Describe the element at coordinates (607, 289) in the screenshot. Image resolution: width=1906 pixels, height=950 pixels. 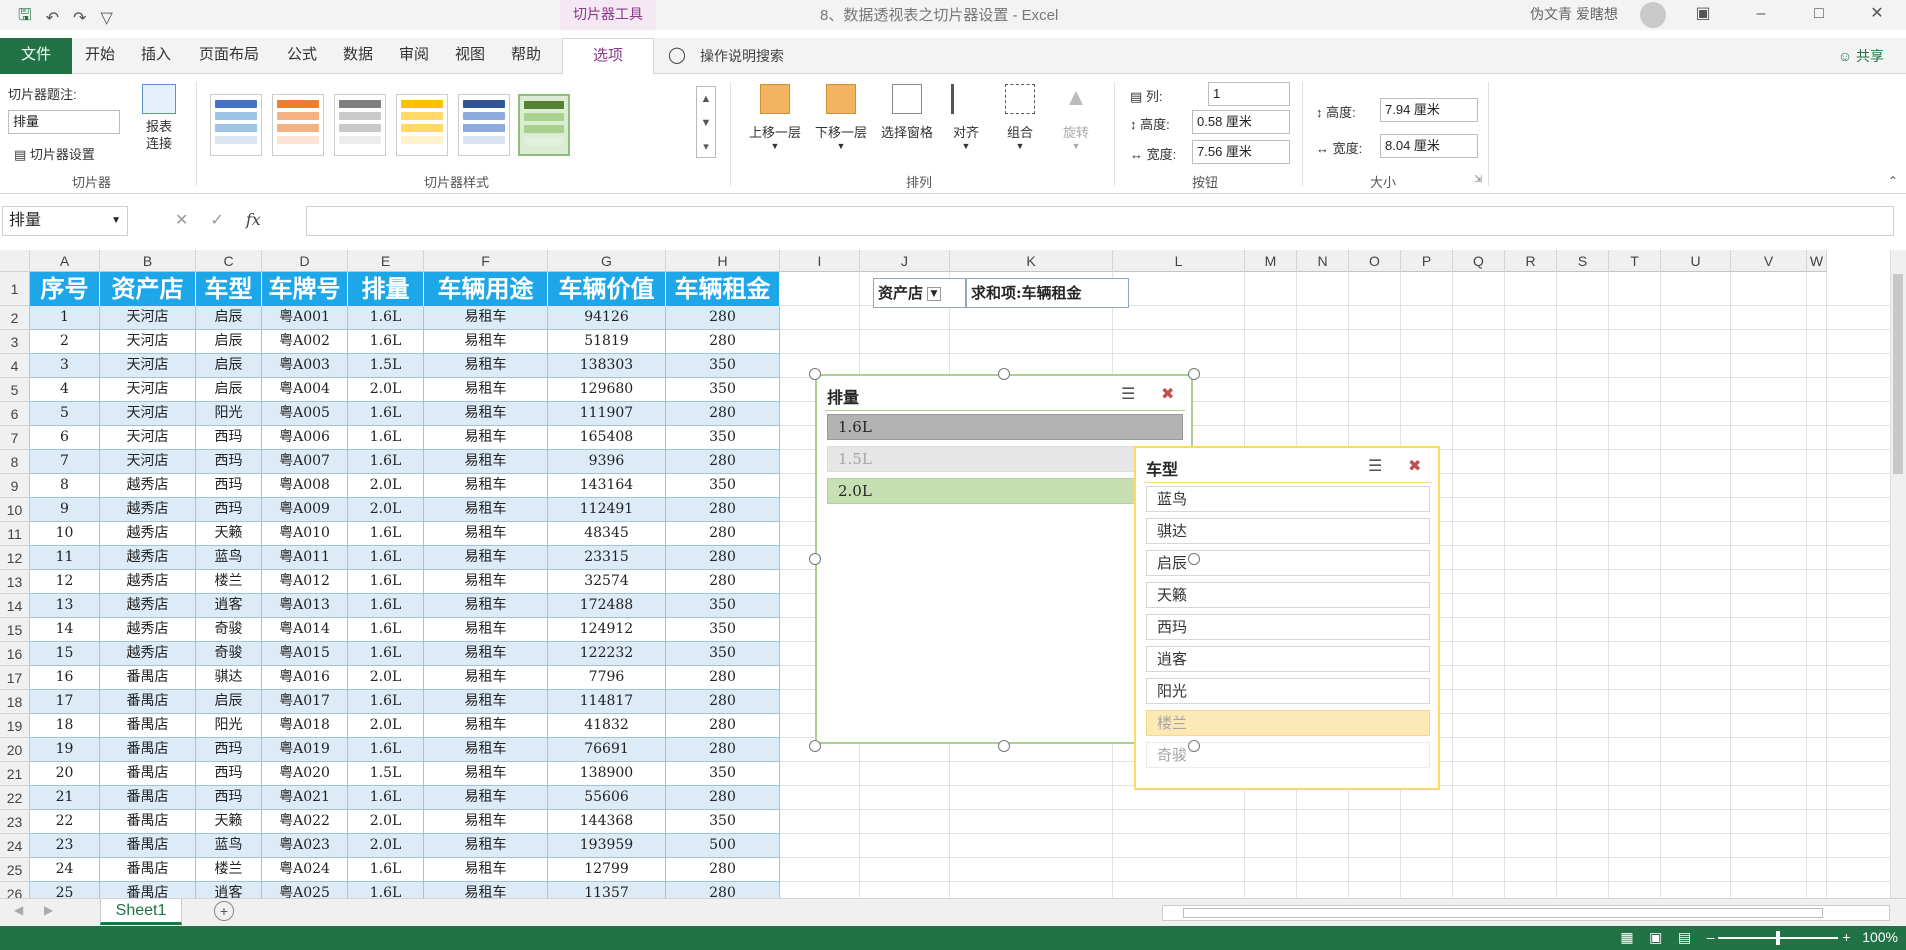
I see `table-header-cell: 车辆价值` at that location.